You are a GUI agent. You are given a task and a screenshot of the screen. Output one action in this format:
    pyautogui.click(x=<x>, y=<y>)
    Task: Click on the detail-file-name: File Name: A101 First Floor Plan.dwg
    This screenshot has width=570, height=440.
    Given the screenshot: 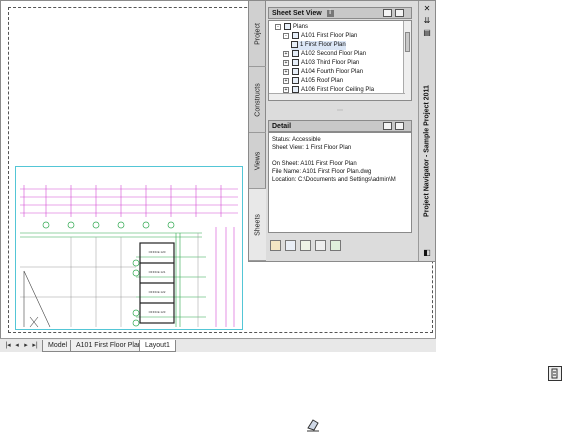 What is the action you would take?
    pyautogui.click(x=322, y=172)
    